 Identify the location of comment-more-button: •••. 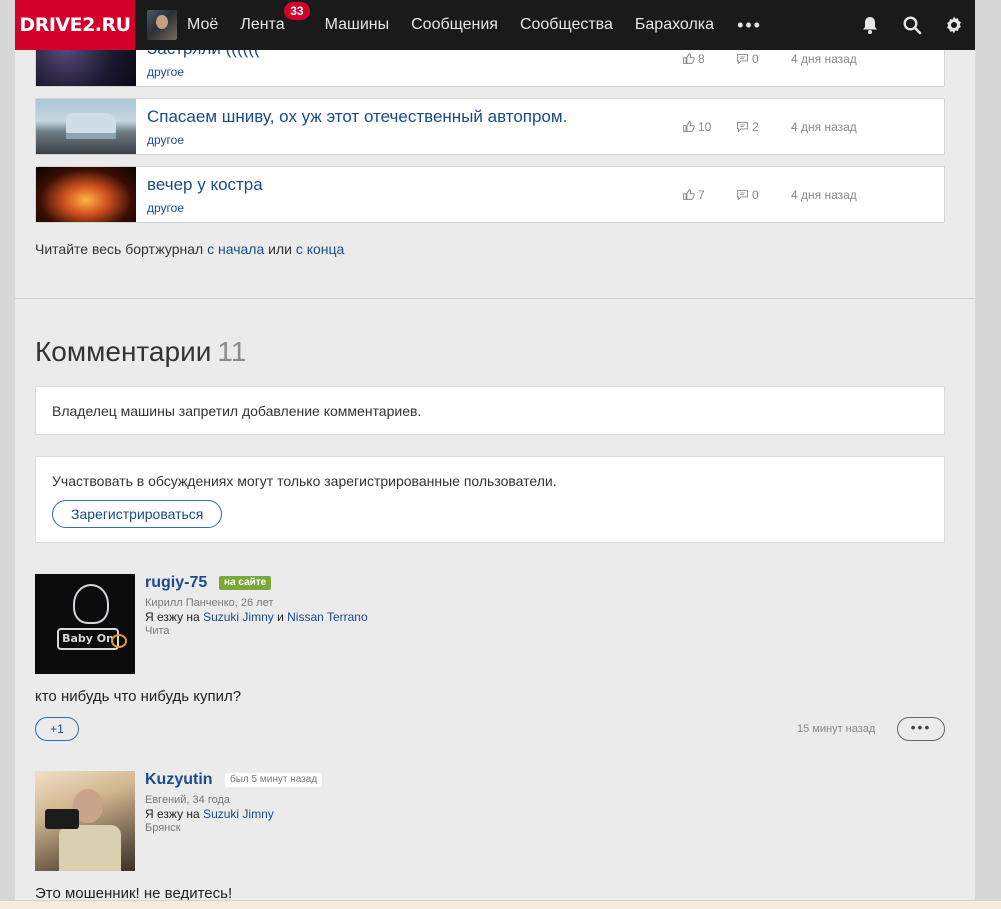
(921, 729).